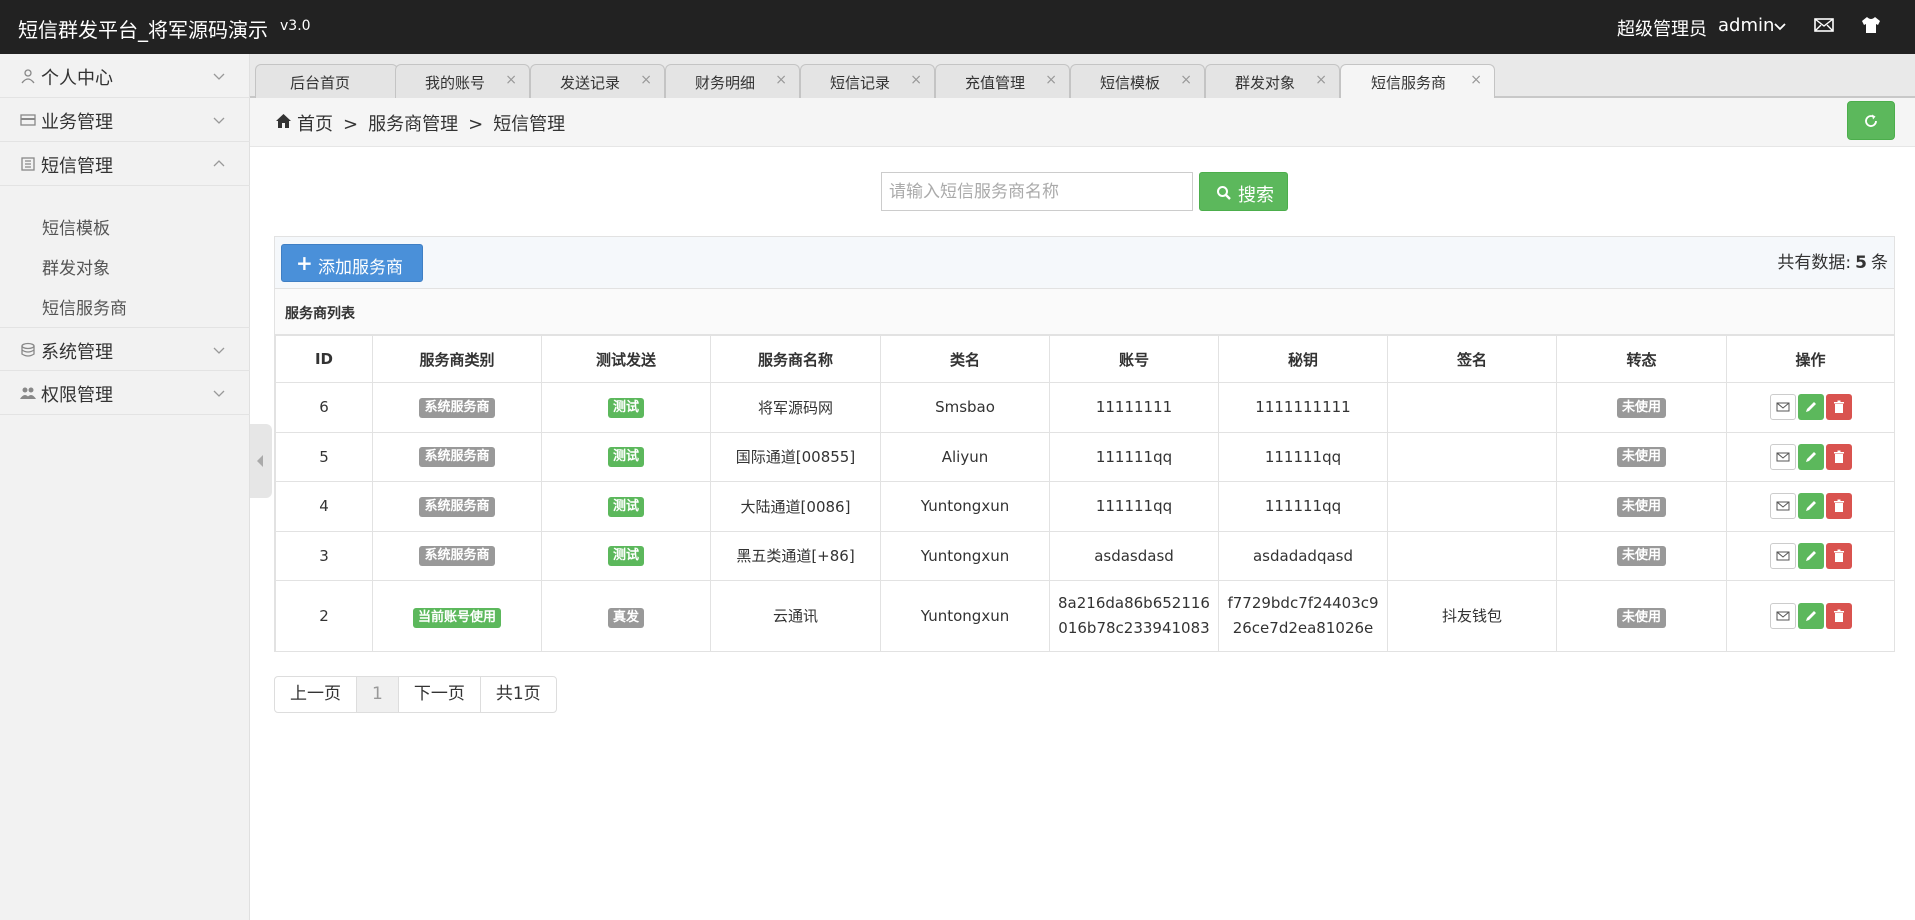 The width and height of the screenshot is (1915, 920). I want to click on breadcrumb-sms-management: 短信管理, so click(529, 124).